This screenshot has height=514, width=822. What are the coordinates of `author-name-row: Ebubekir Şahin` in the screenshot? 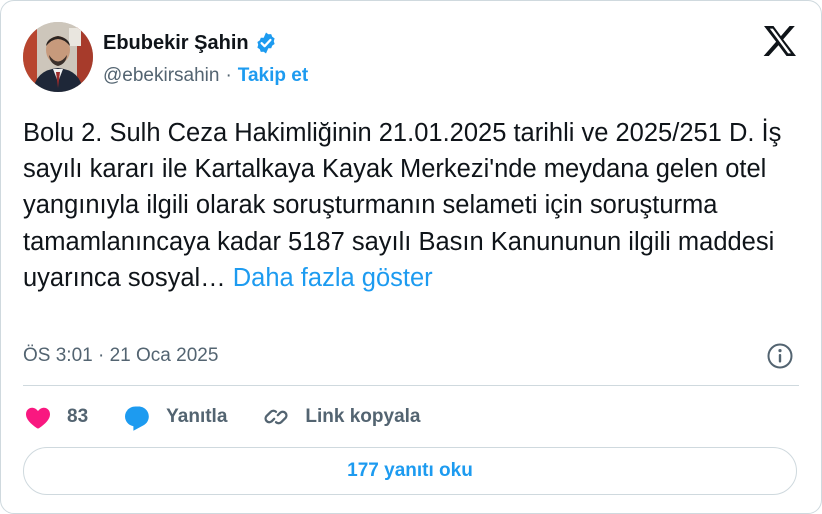 It's located at (190, 43).